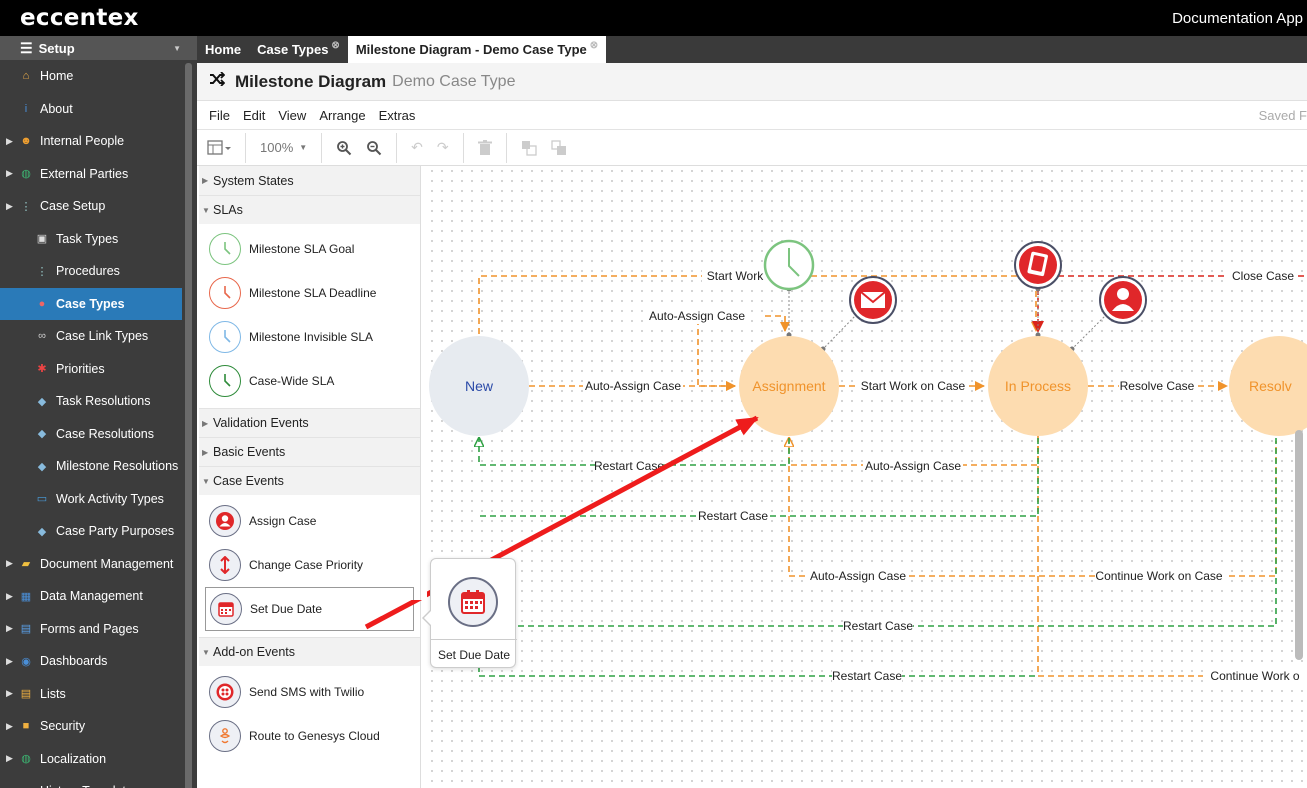  Describe the element at coordinates (98, 271) in the screenshot. I see `sidebar-item-procedures: ⋮ Procedures` at that location.